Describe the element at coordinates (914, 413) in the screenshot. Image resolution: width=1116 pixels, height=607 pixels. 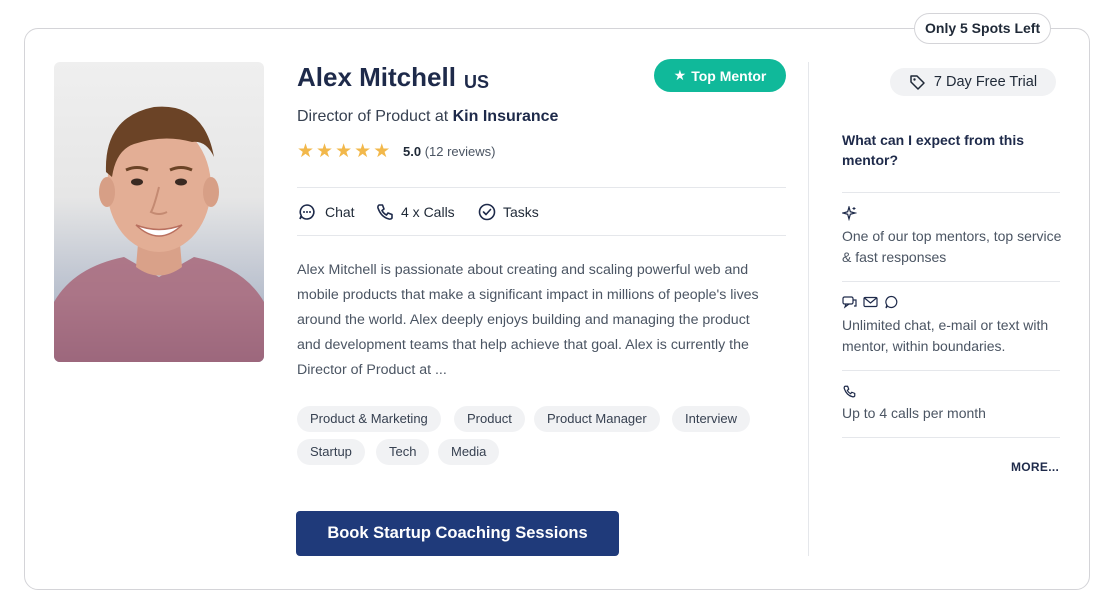
I see `expect-item-text: Up to 4 calls per month` at that location.